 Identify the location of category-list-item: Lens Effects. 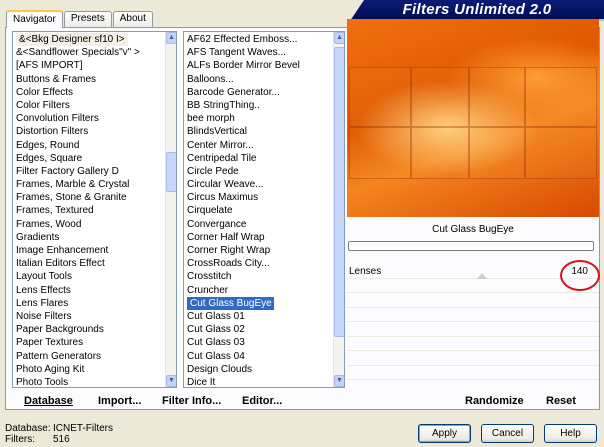
(94, 290).